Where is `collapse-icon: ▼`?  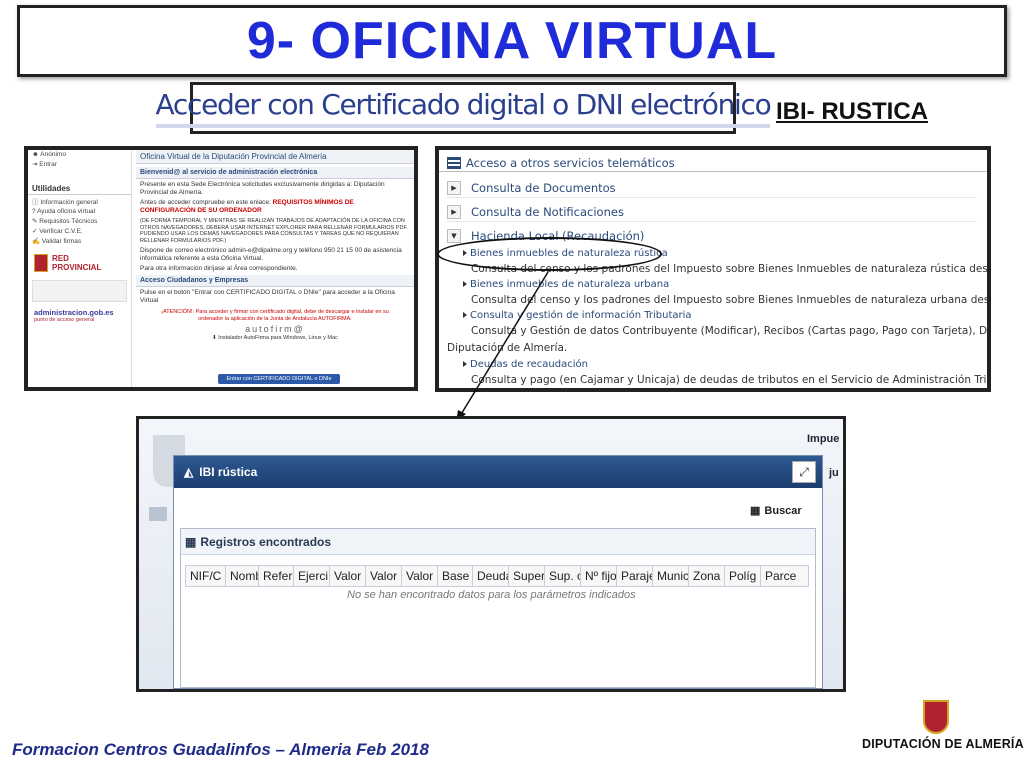 collapse-icon: ▼ is located at coordinates (454, 236).